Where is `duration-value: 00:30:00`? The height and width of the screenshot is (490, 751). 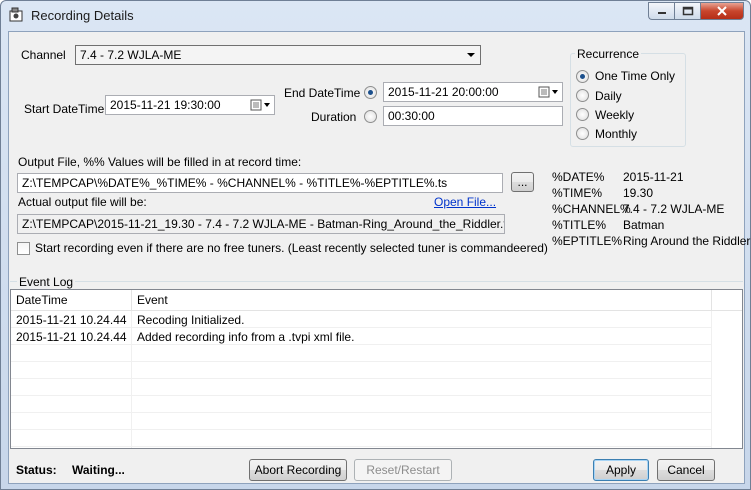
duration-value: 00:30:00 is located at coordinates (411, 116).